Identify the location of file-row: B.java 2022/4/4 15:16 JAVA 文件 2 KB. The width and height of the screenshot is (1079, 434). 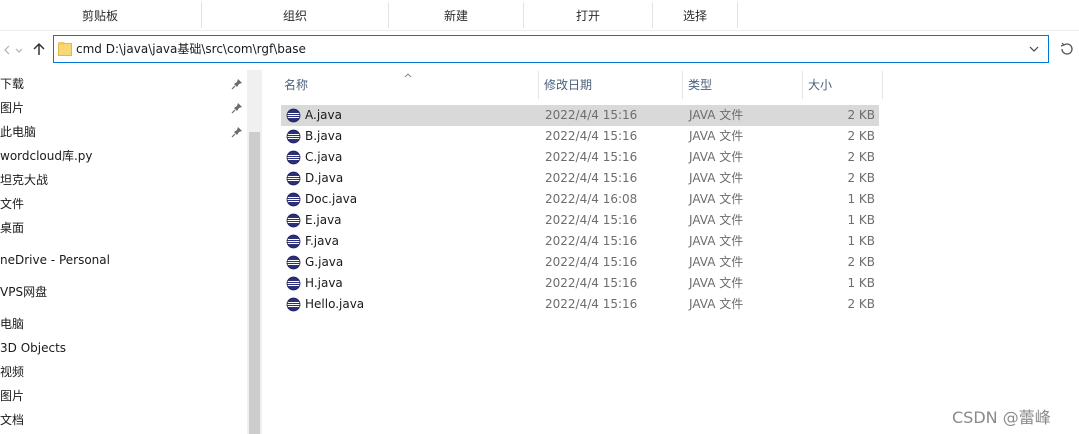
(580, 136).